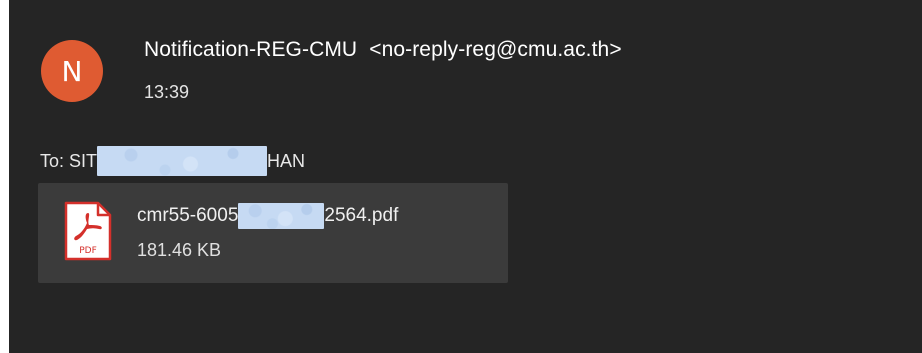 The width and height of the screenshot is (922, 353). What do you see at coordinates (88, 251) in the screenshot?
I see `pdf-icon-label: PDF` at bounding box center [88, 251].